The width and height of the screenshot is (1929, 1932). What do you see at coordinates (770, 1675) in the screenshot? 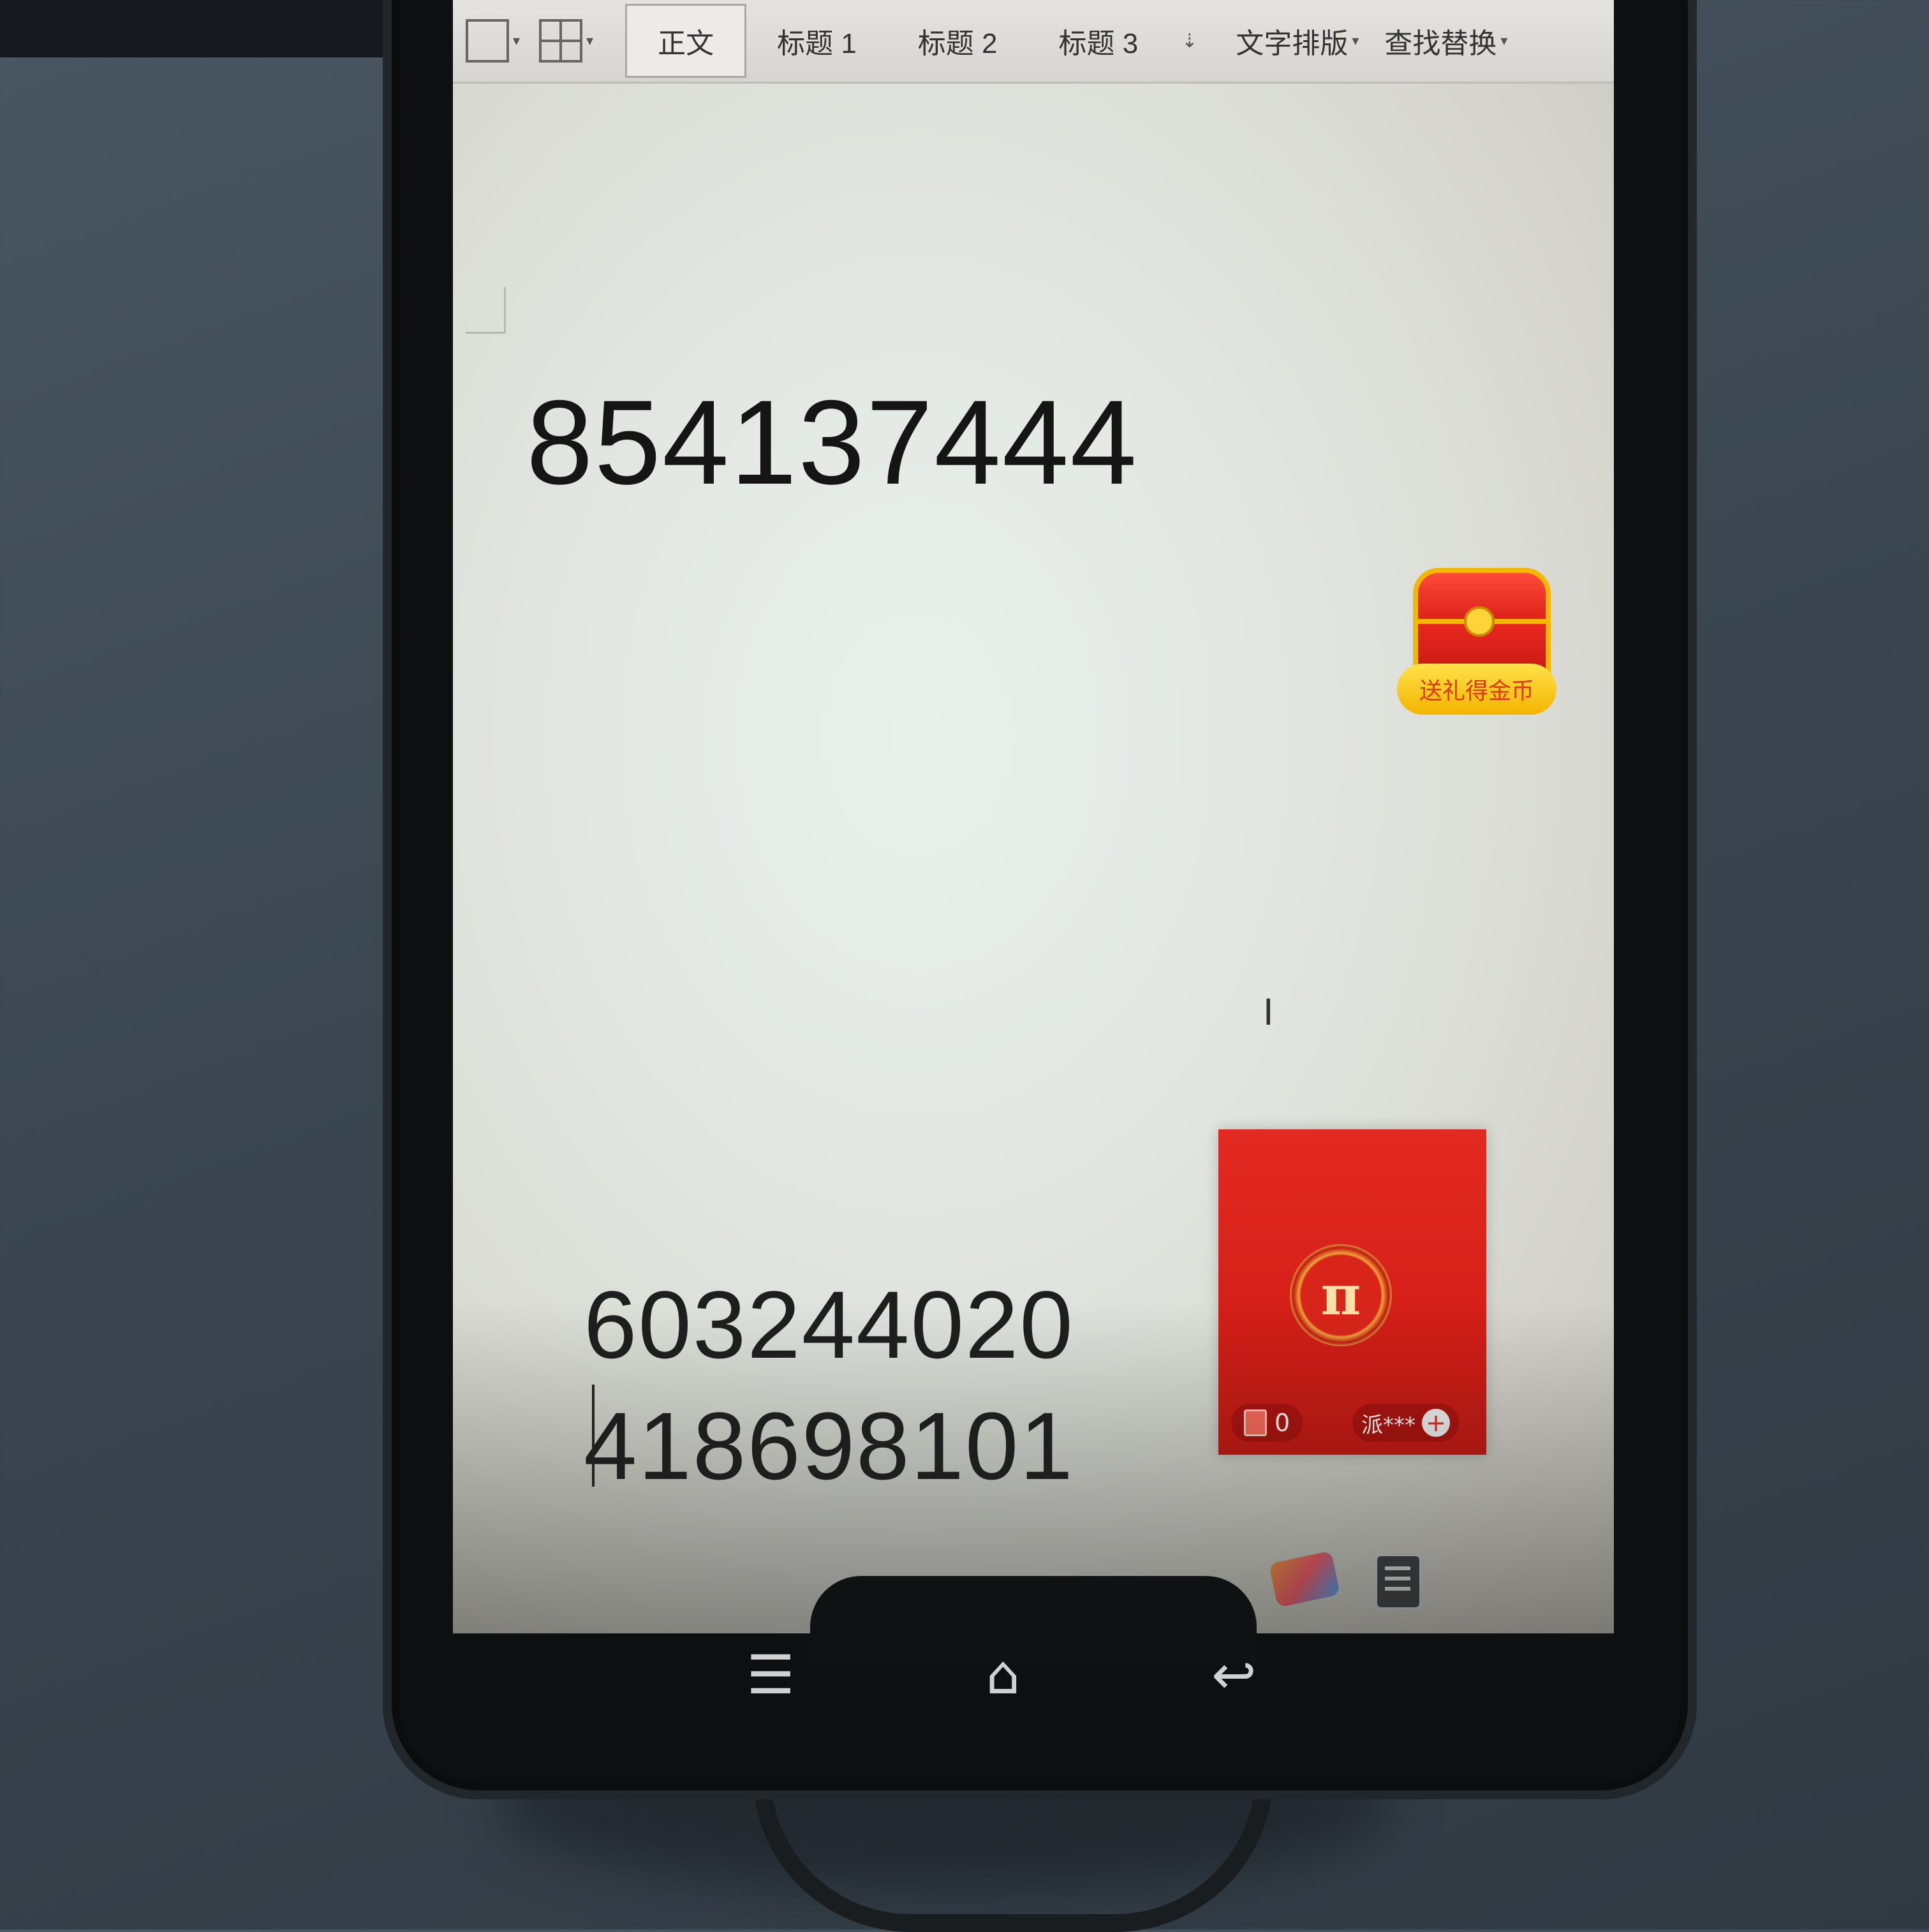
I see `menu-icon: ☰` at bounding box center [770, 1675].